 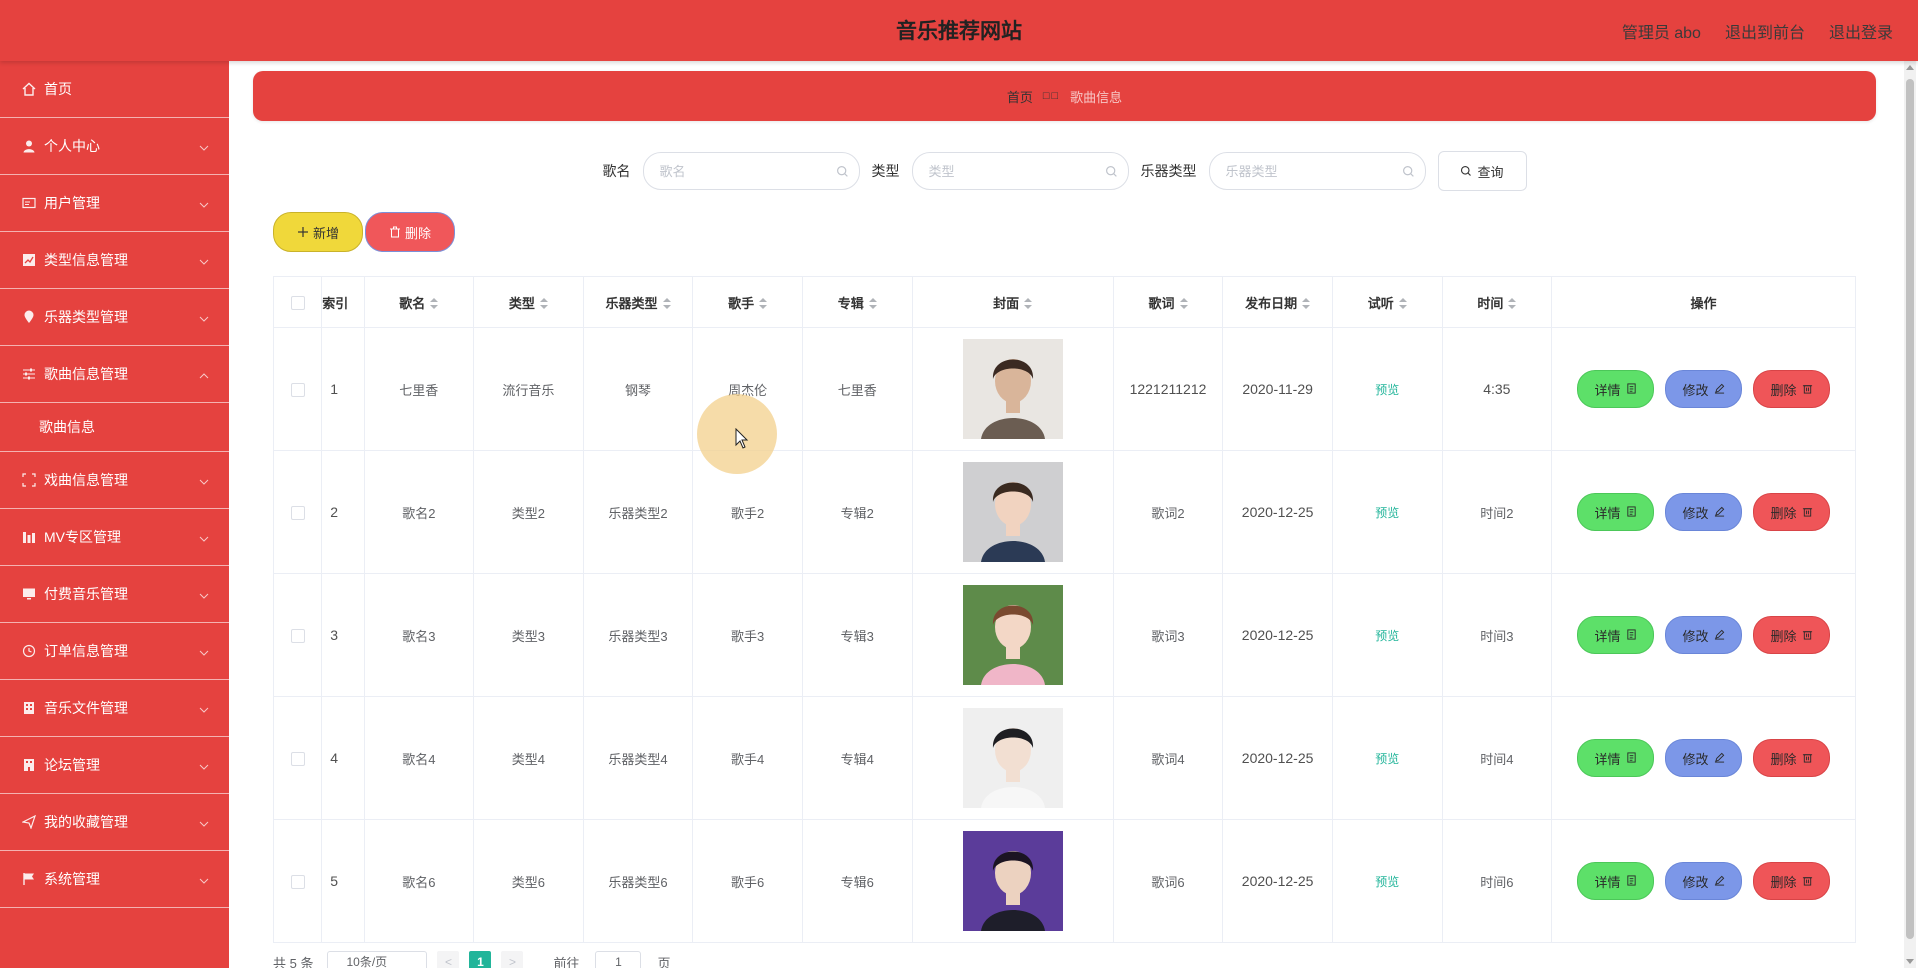 I want to click on edit-icon, so click(x=1717, y=389).